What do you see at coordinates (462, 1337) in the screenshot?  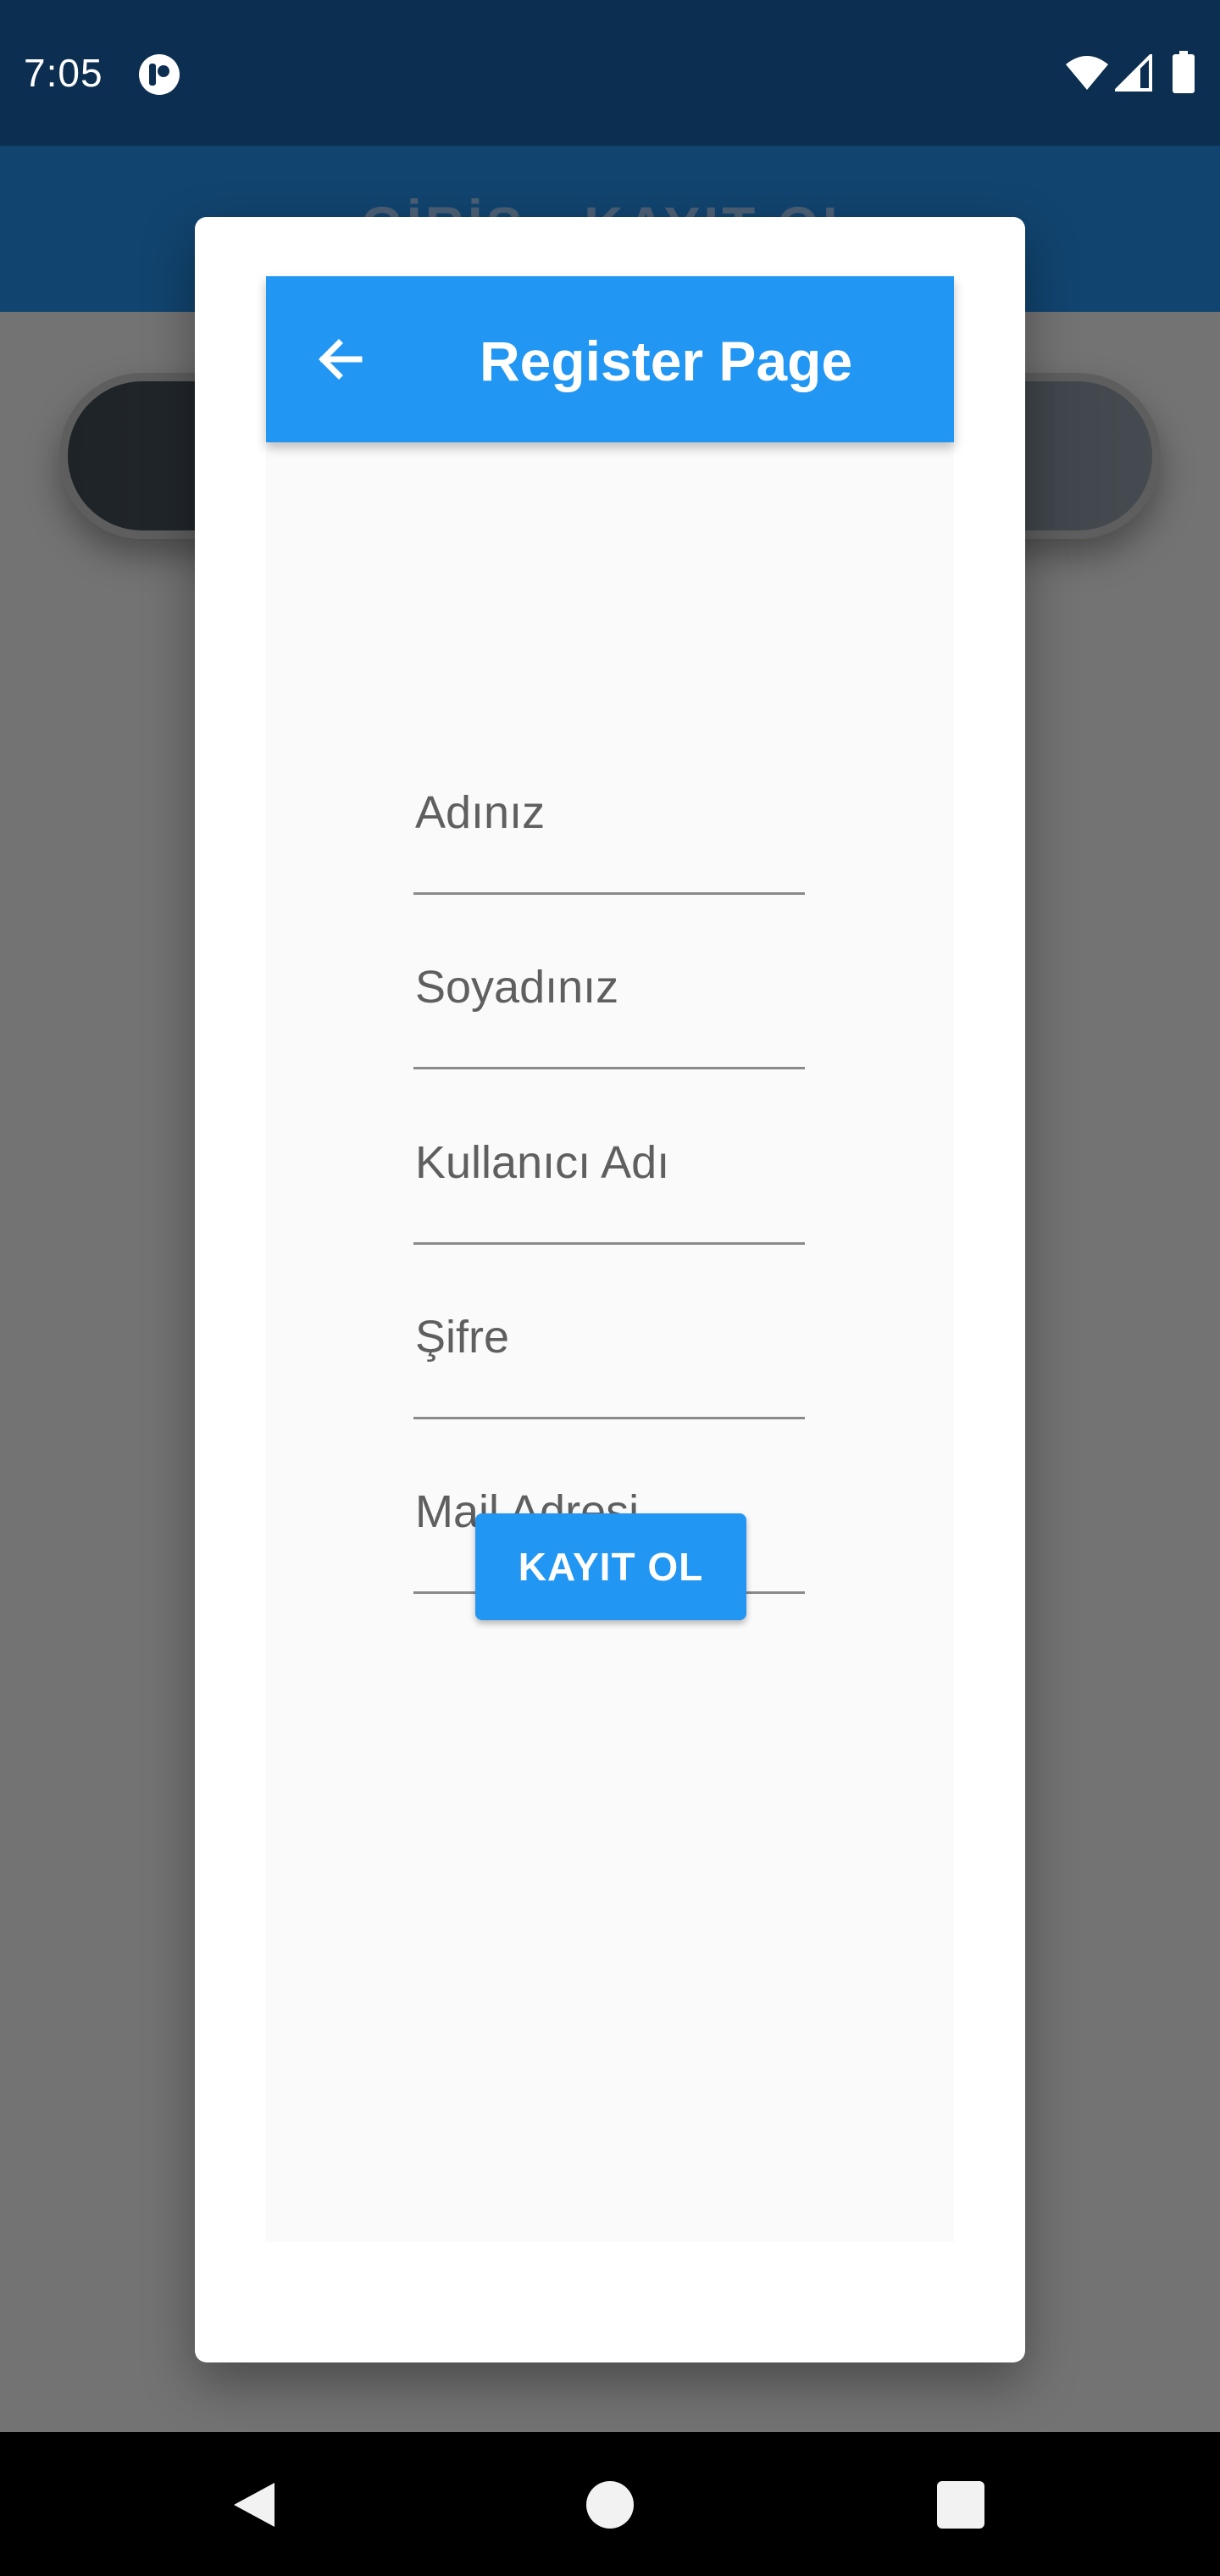 I see `password-label: Şifre` at bounding box center [462, 1337].